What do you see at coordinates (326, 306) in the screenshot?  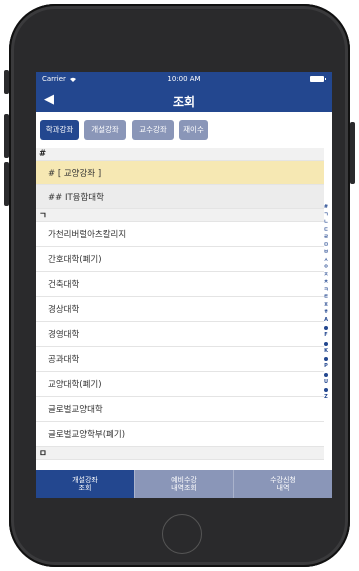 I see `index-letter: ㅍ` at bounding box center [326, 306].